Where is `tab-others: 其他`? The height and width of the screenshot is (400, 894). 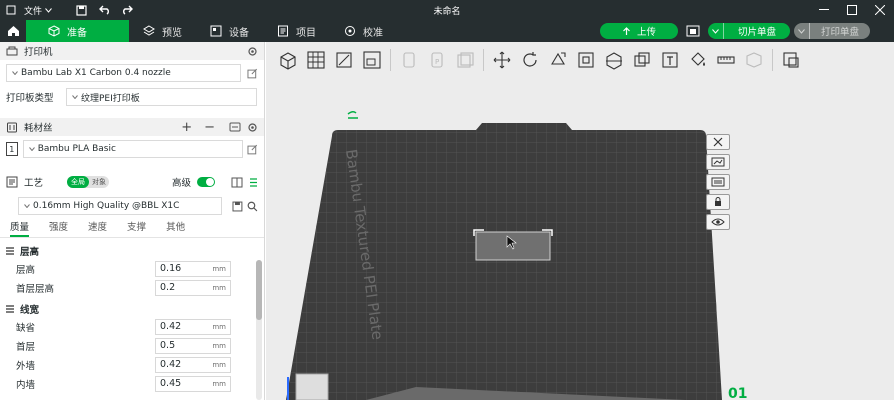 tab-others: 其他 is located at coordinates (175, 228).